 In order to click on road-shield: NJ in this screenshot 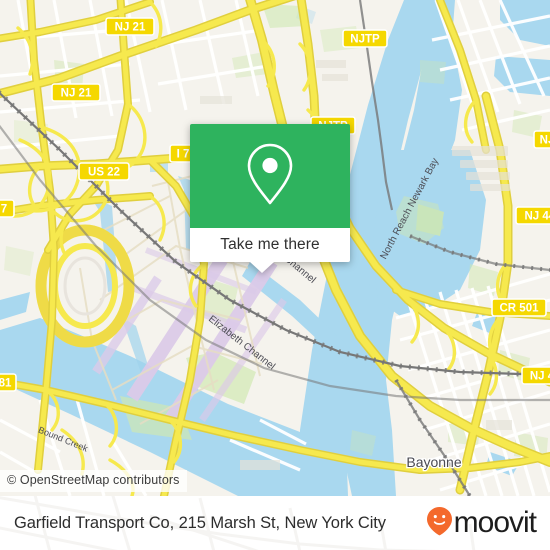, I will do `click(541, 139)`.